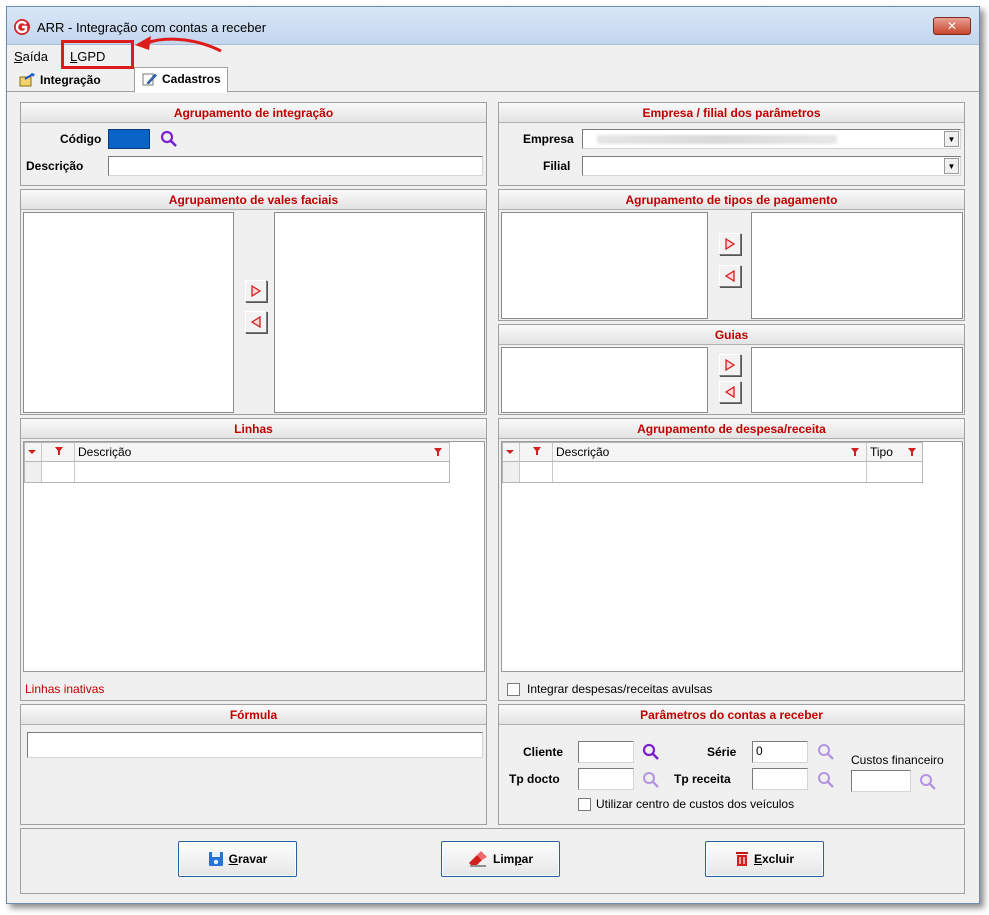 Image resolution: width=989 pixels, height=915 pixels. I want to click on despesa-receita-header: Agrupamento de despesa/receita, so click(731, 429).